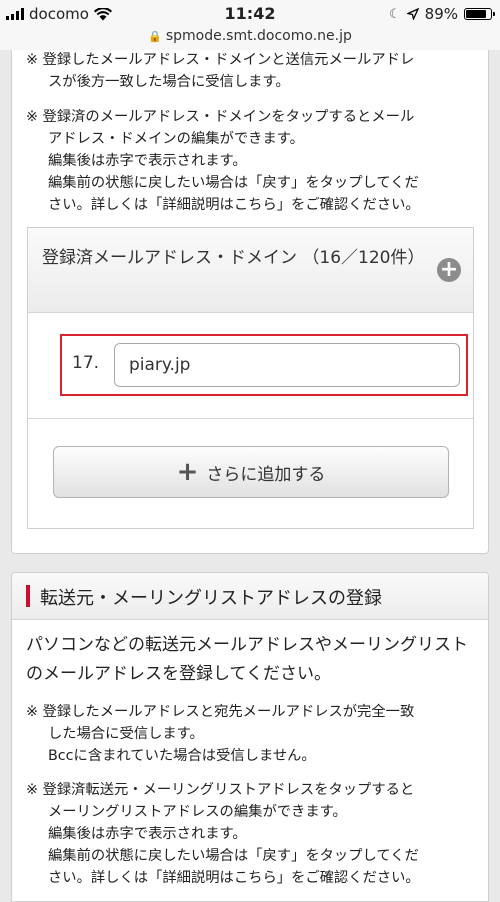  What do you see at coordinates (395, 14) in the screenshot?
I see `moon-icon: ☾` at bounding box center [395, 14].